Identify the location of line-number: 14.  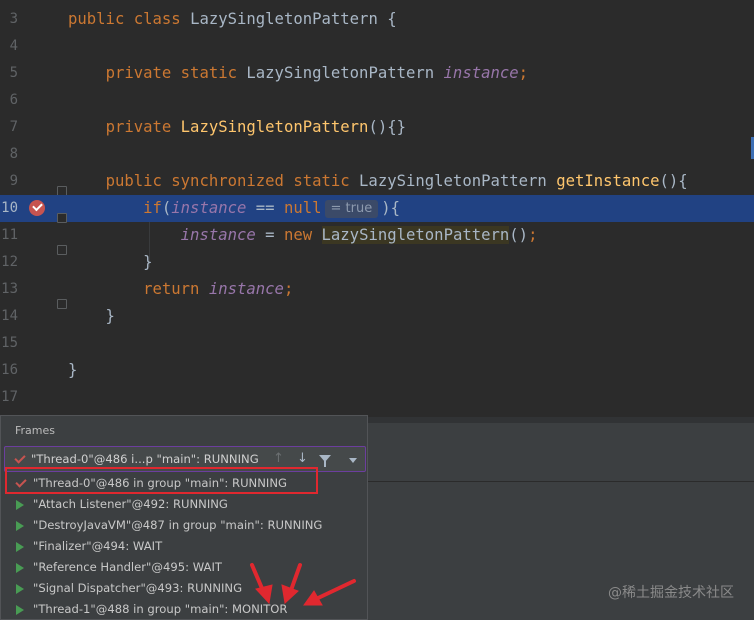
(9, 316).